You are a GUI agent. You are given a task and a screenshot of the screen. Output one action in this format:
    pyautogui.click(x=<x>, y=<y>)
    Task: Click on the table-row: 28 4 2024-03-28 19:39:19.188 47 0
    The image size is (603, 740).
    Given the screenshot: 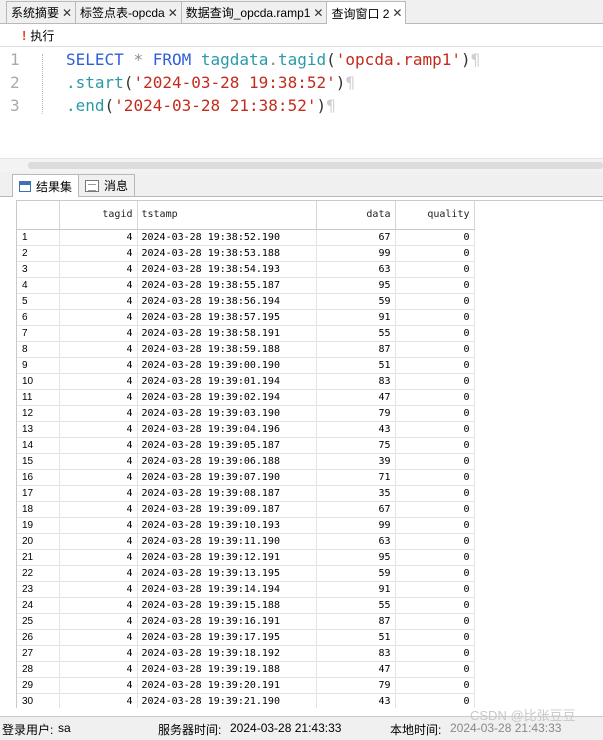 What is the action you would take?
    pyautogui.click(x=246, y=669)
    